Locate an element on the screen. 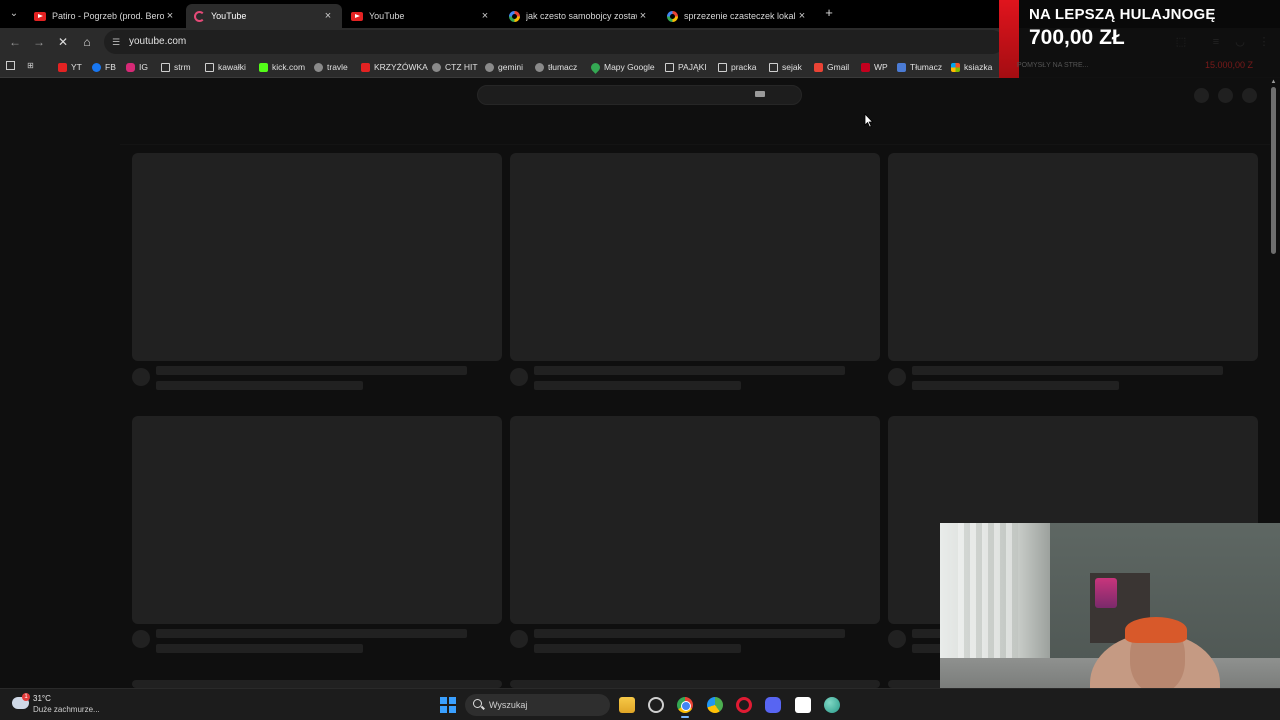  discord-icon is located at coordinates (773, 705).